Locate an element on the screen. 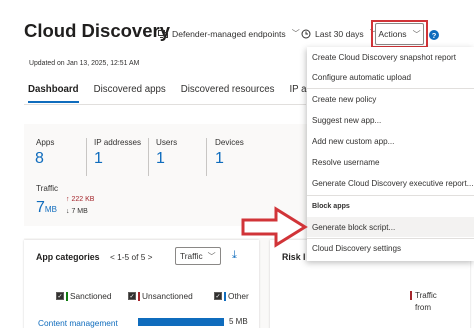 This screenshot has width=474, height=328. date-filter: Last 30 days ﹀ is located at coordinates (339, 33).